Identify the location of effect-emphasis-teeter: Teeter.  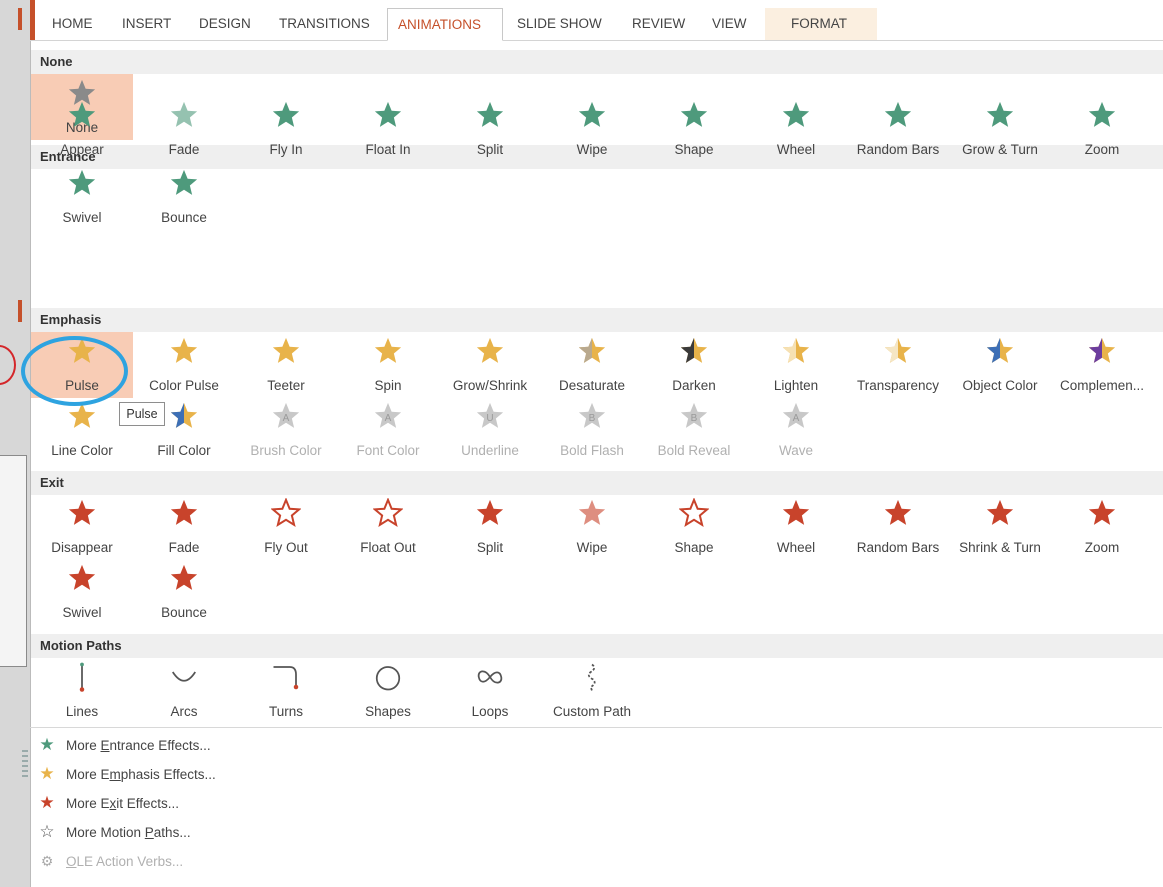
(286, 365).